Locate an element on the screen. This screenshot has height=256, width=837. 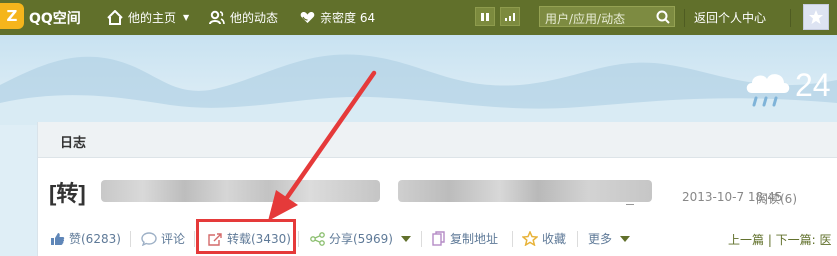
nav-home-label: 他的主页 is located at coordinates (152, 18).